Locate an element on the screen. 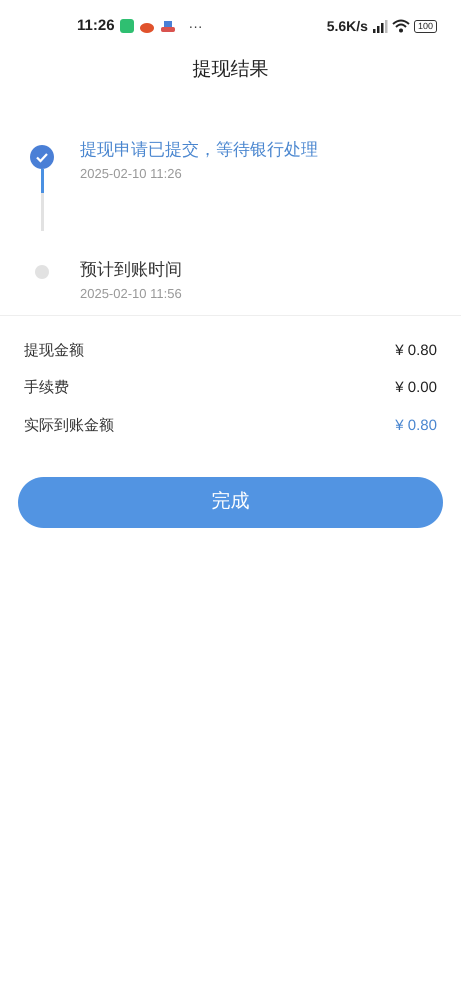 This screenshot has width=461, height=1000. step-title: 提现申请已提交，等待银行处理 is located at coordinates (199, 149).